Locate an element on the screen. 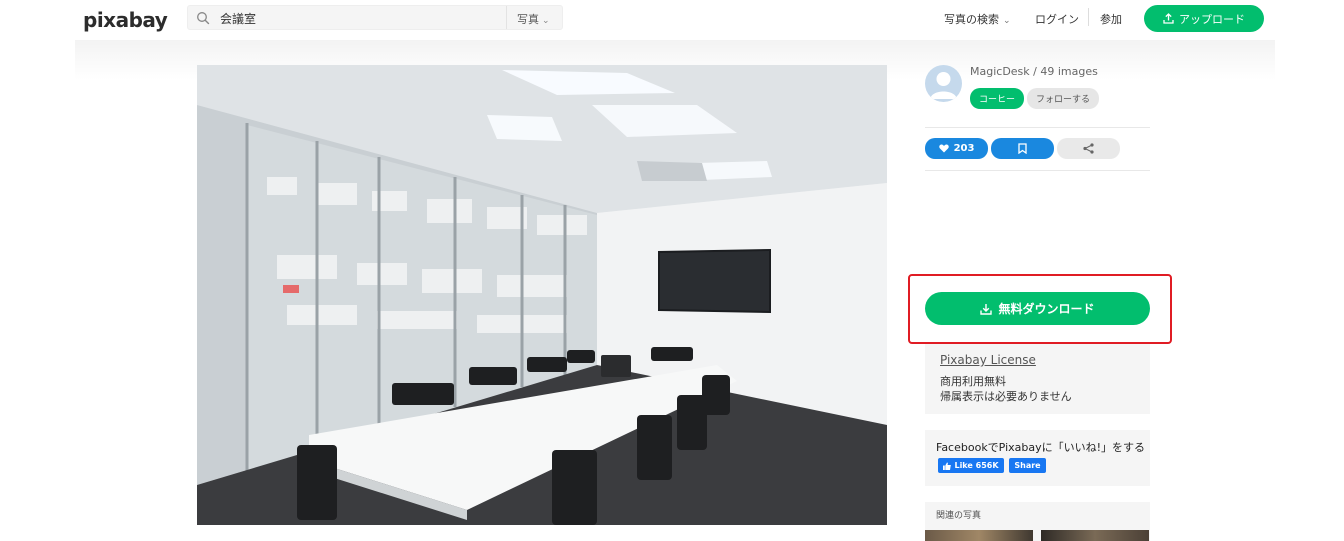 Image resolution: width=1344 pixels, height=541 pixels. media-type-select: 写真 ⌄ is located at coordinates (534, 17).